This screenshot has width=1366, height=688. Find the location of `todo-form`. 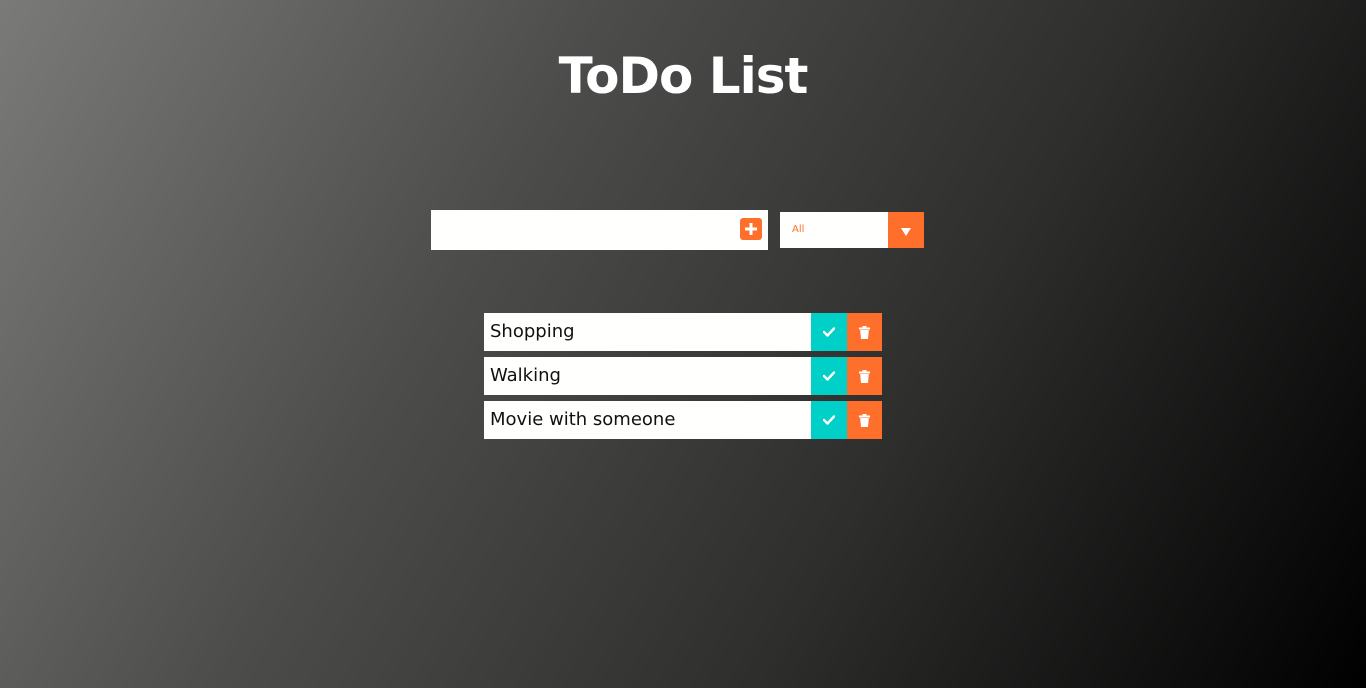

todo-form is located at coordinates (599, 230).